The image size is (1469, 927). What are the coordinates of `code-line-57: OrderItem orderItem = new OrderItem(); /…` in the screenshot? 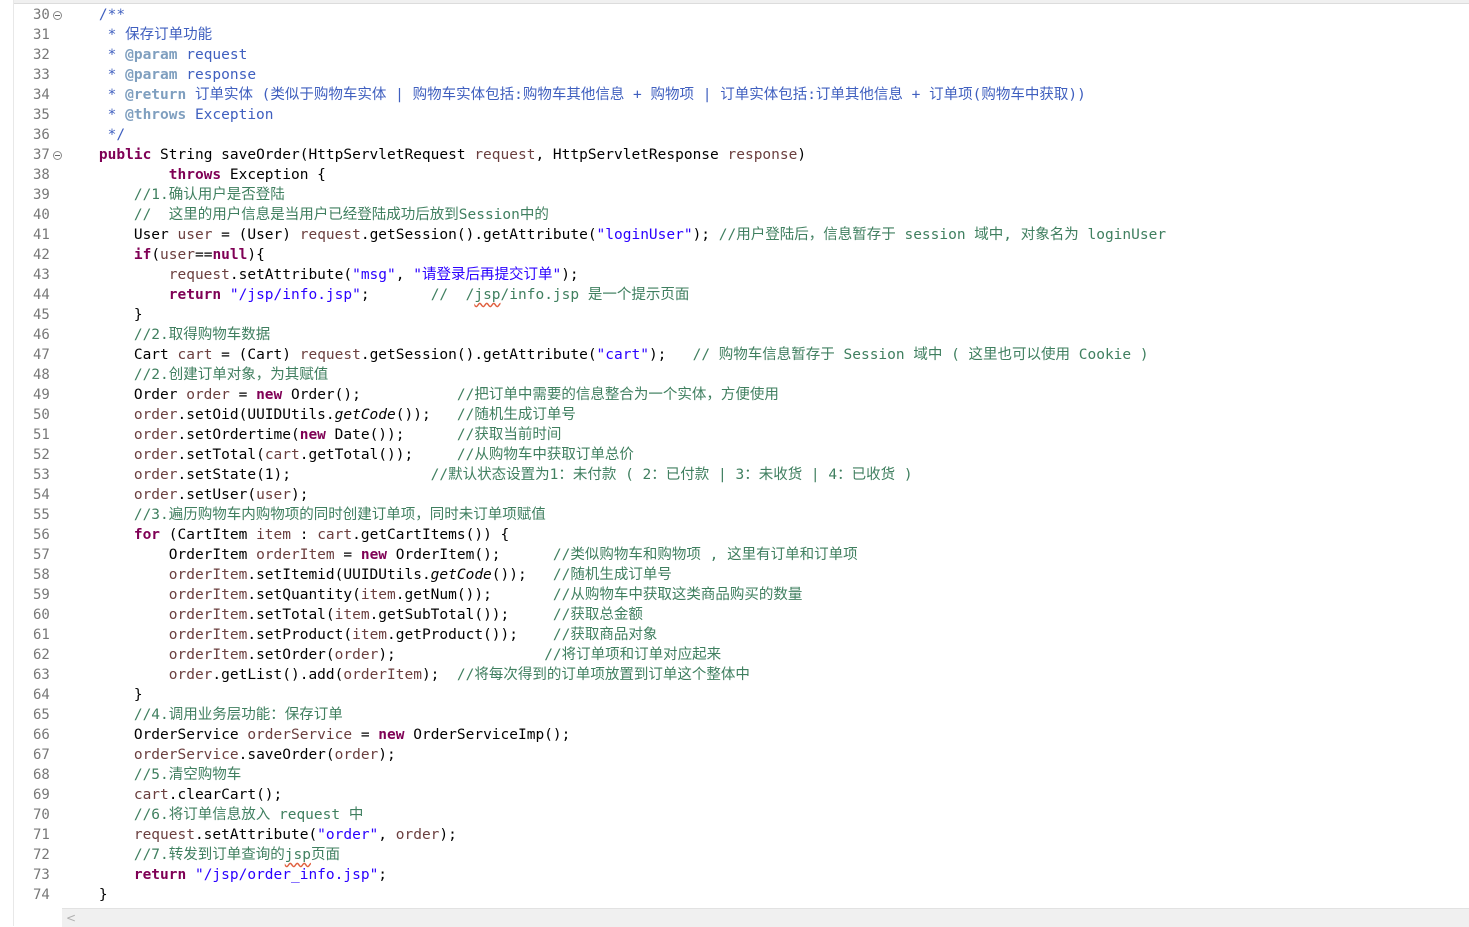 It's located at (766, 555).